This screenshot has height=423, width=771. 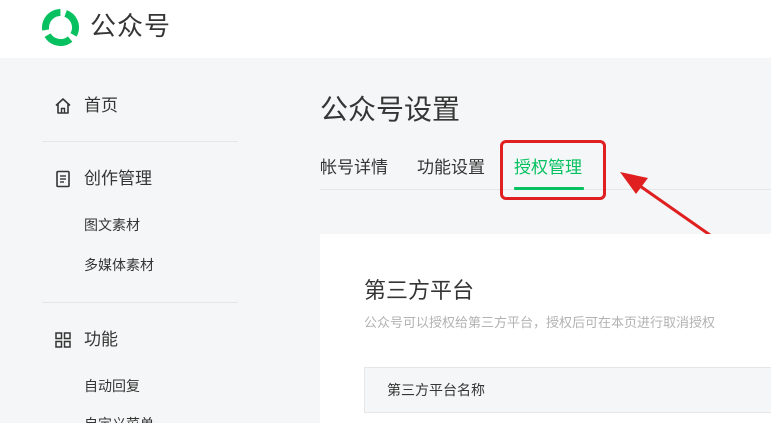 I want to click on card-title: 第三方平台, so click(x=419, y=291).